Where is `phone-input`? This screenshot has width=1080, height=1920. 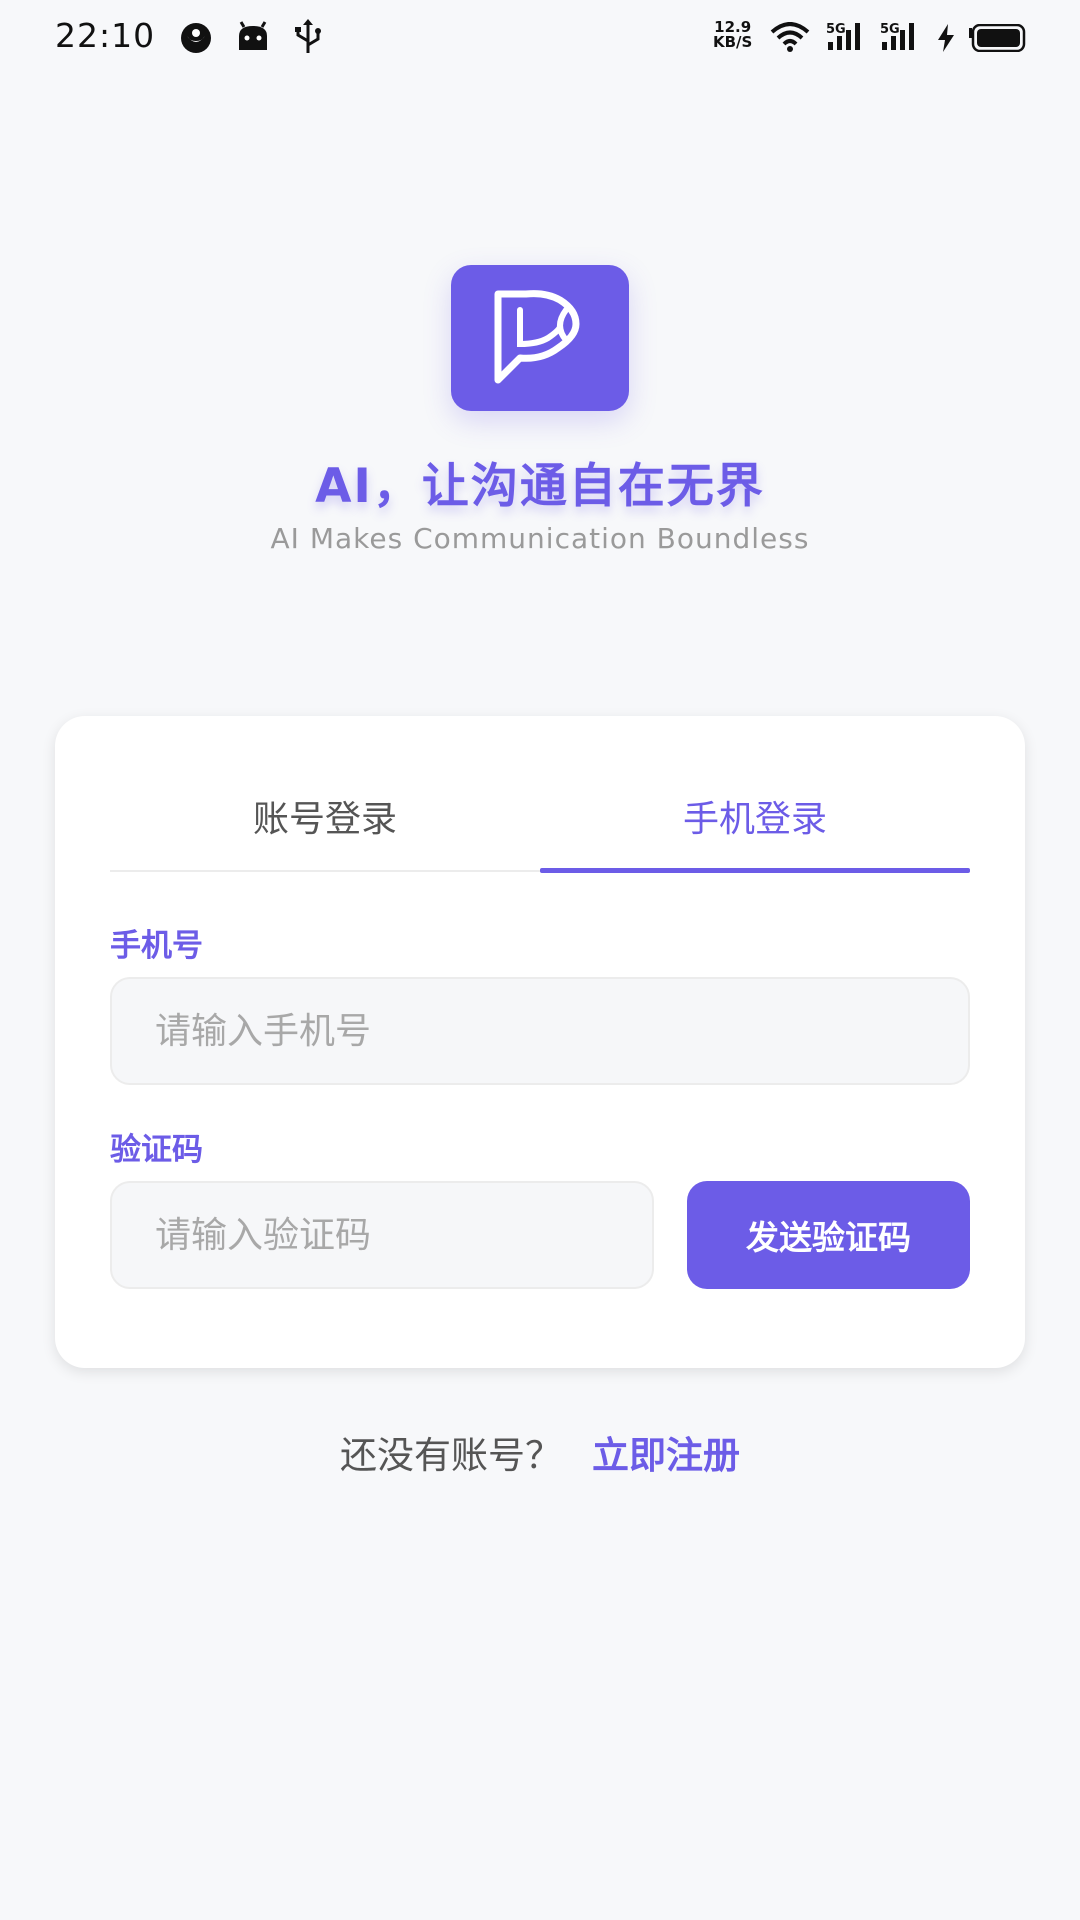
phone-input is located at coordinates (540, 1031).